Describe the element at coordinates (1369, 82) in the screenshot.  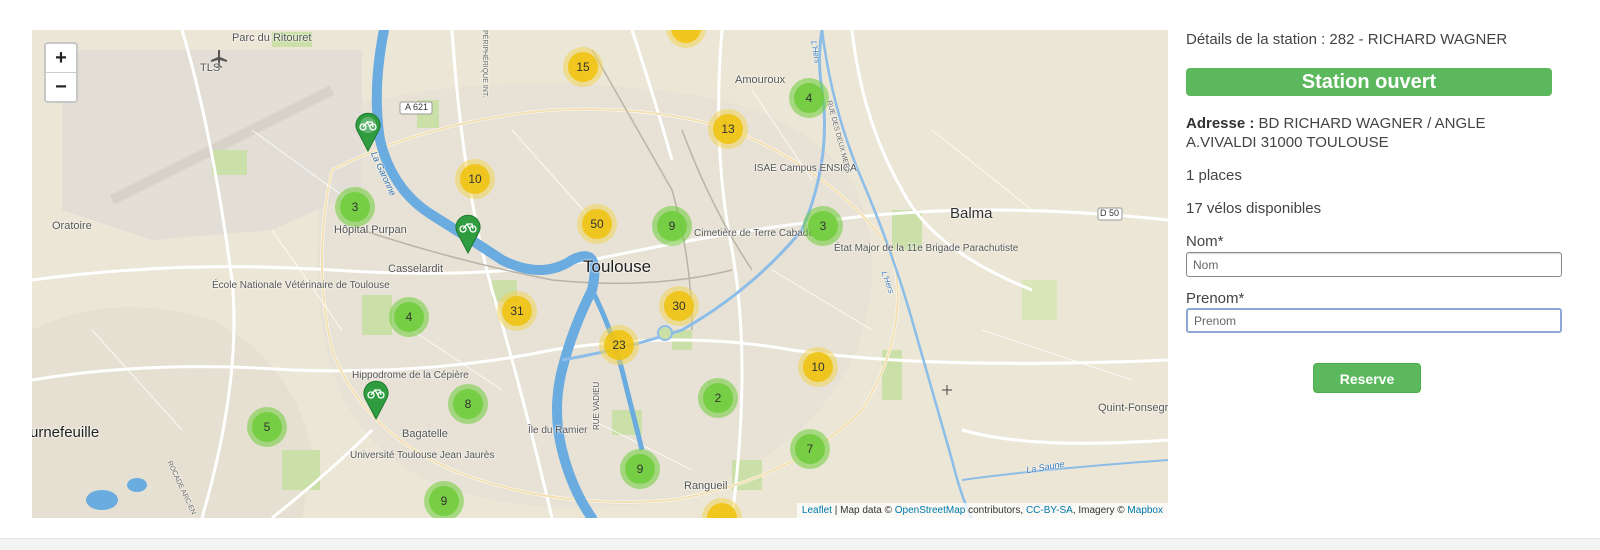
I see `station-status-badge: Station ouvert` at that location.